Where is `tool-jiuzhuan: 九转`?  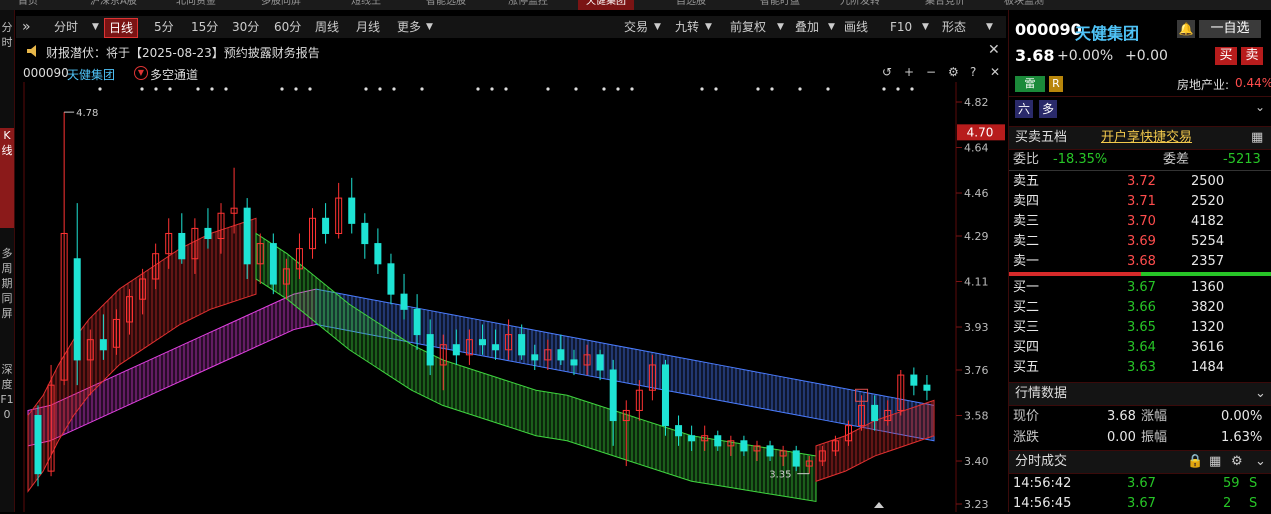 tool-jiuzhuan: 九转 is located at coordinates (687, 27).